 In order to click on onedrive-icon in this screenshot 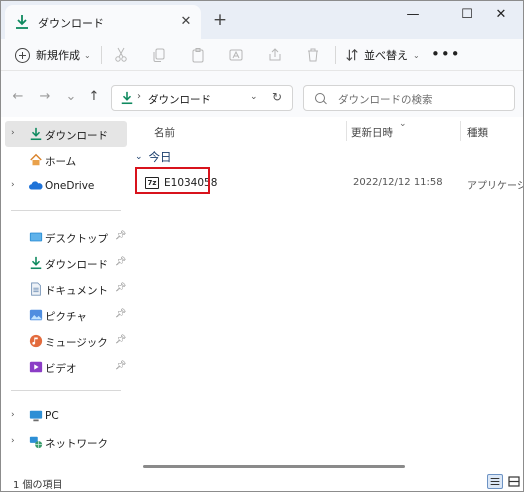, I will do `click(36, 185)`.